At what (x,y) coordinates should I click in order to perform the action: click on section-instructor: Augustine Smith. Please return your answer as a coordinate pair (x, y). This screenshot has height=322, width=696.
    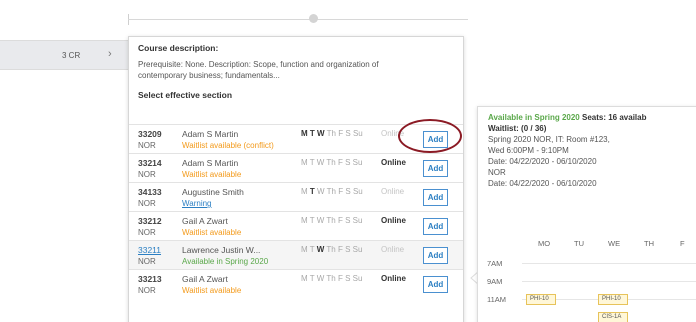
    Looking at the image, I should click on (213, 192).